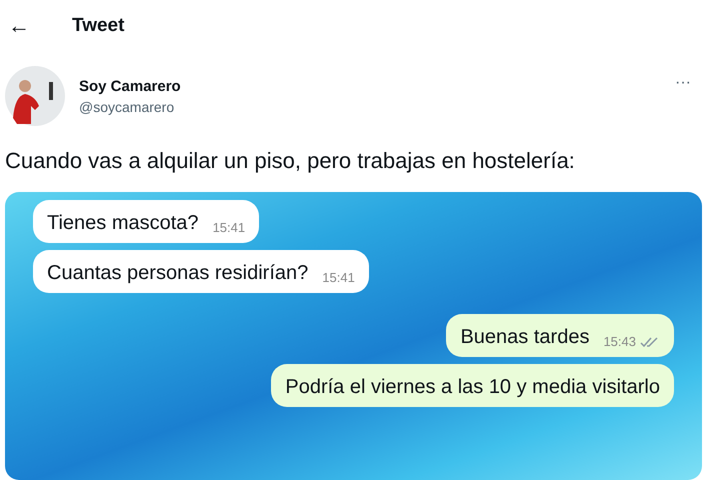 The height and width of the screenshot is (480, 720). I want to click on more-button: ···, so click(683, 83).